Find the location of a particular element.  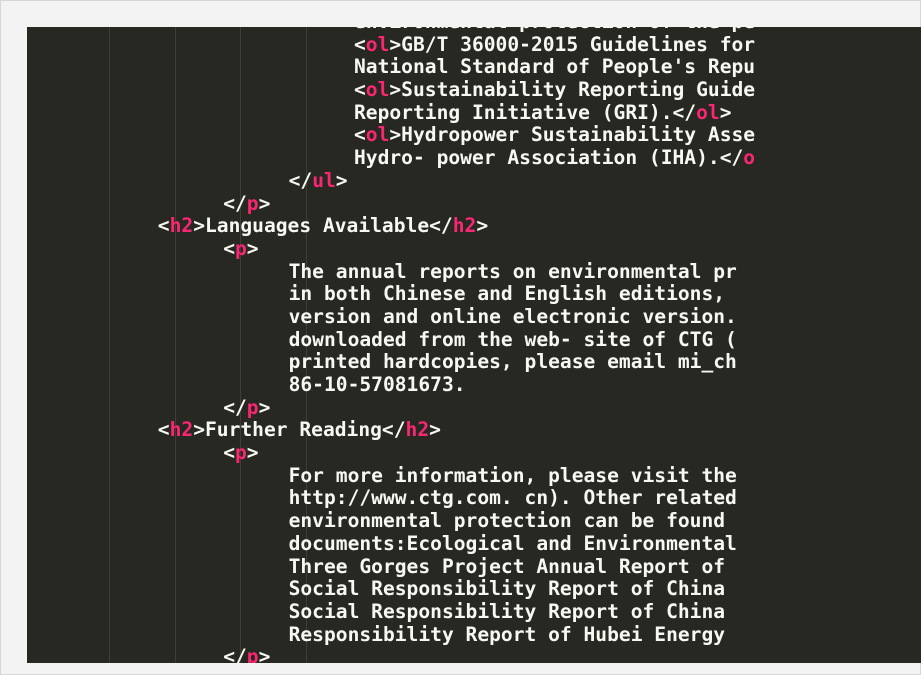

text-token: printed hardcopies, please email mi_ch is located at coordinates (512, 362).